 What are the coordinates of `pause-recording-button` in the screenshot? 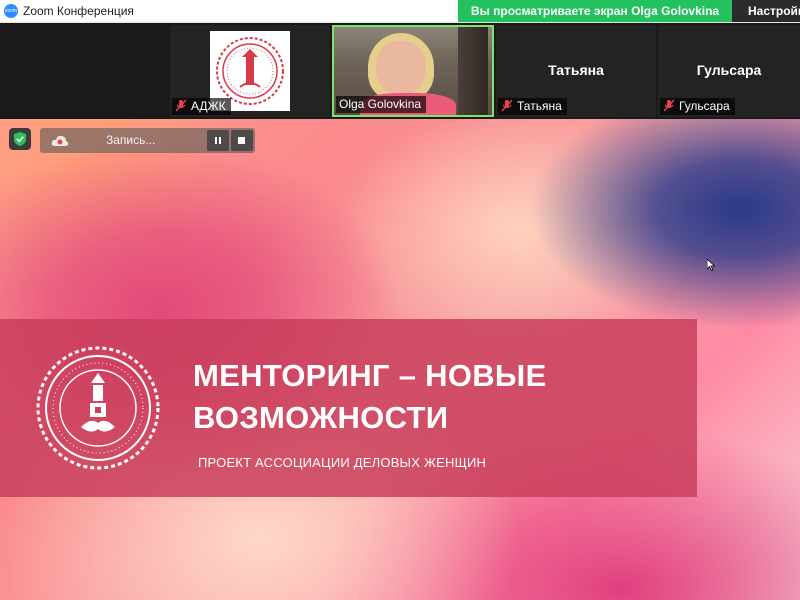 It's located at (218, 140).